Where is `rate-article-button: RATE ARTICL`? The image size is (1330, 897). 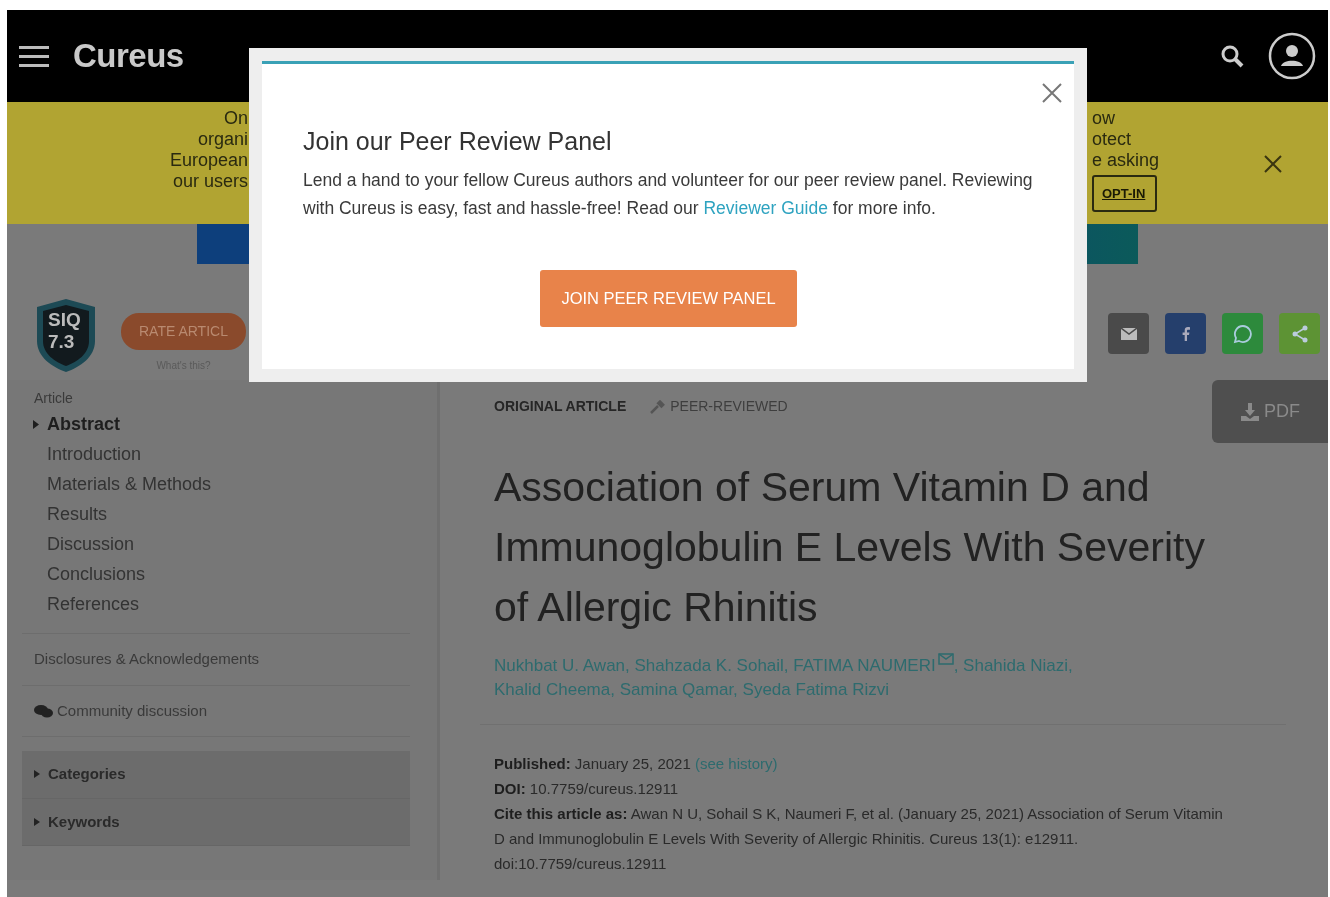 rate-article-button: RATE ARTICL is located at coordinates (183, 331).